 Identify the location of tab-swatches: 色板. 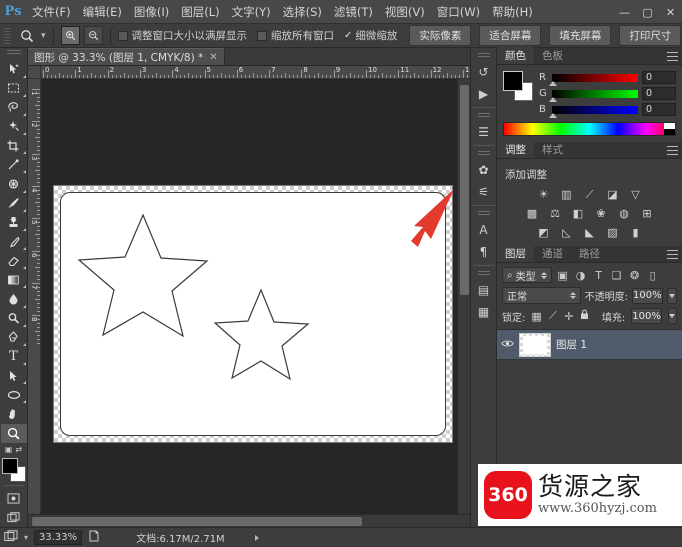
(552, 55).